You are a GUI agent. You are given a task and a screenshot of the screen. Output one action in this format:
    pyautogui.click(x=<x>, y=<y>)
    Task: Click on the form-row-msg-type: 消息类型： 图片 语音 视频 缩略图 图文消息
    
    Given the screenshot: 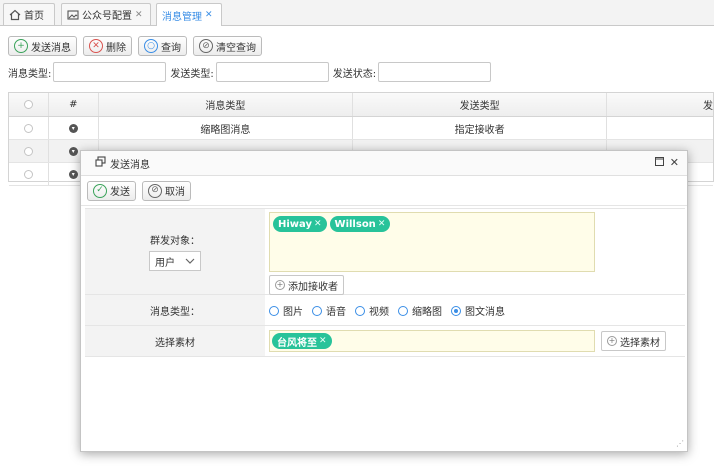 What is the action you would take?
    pyautogui.click(x=385, y=310)
    